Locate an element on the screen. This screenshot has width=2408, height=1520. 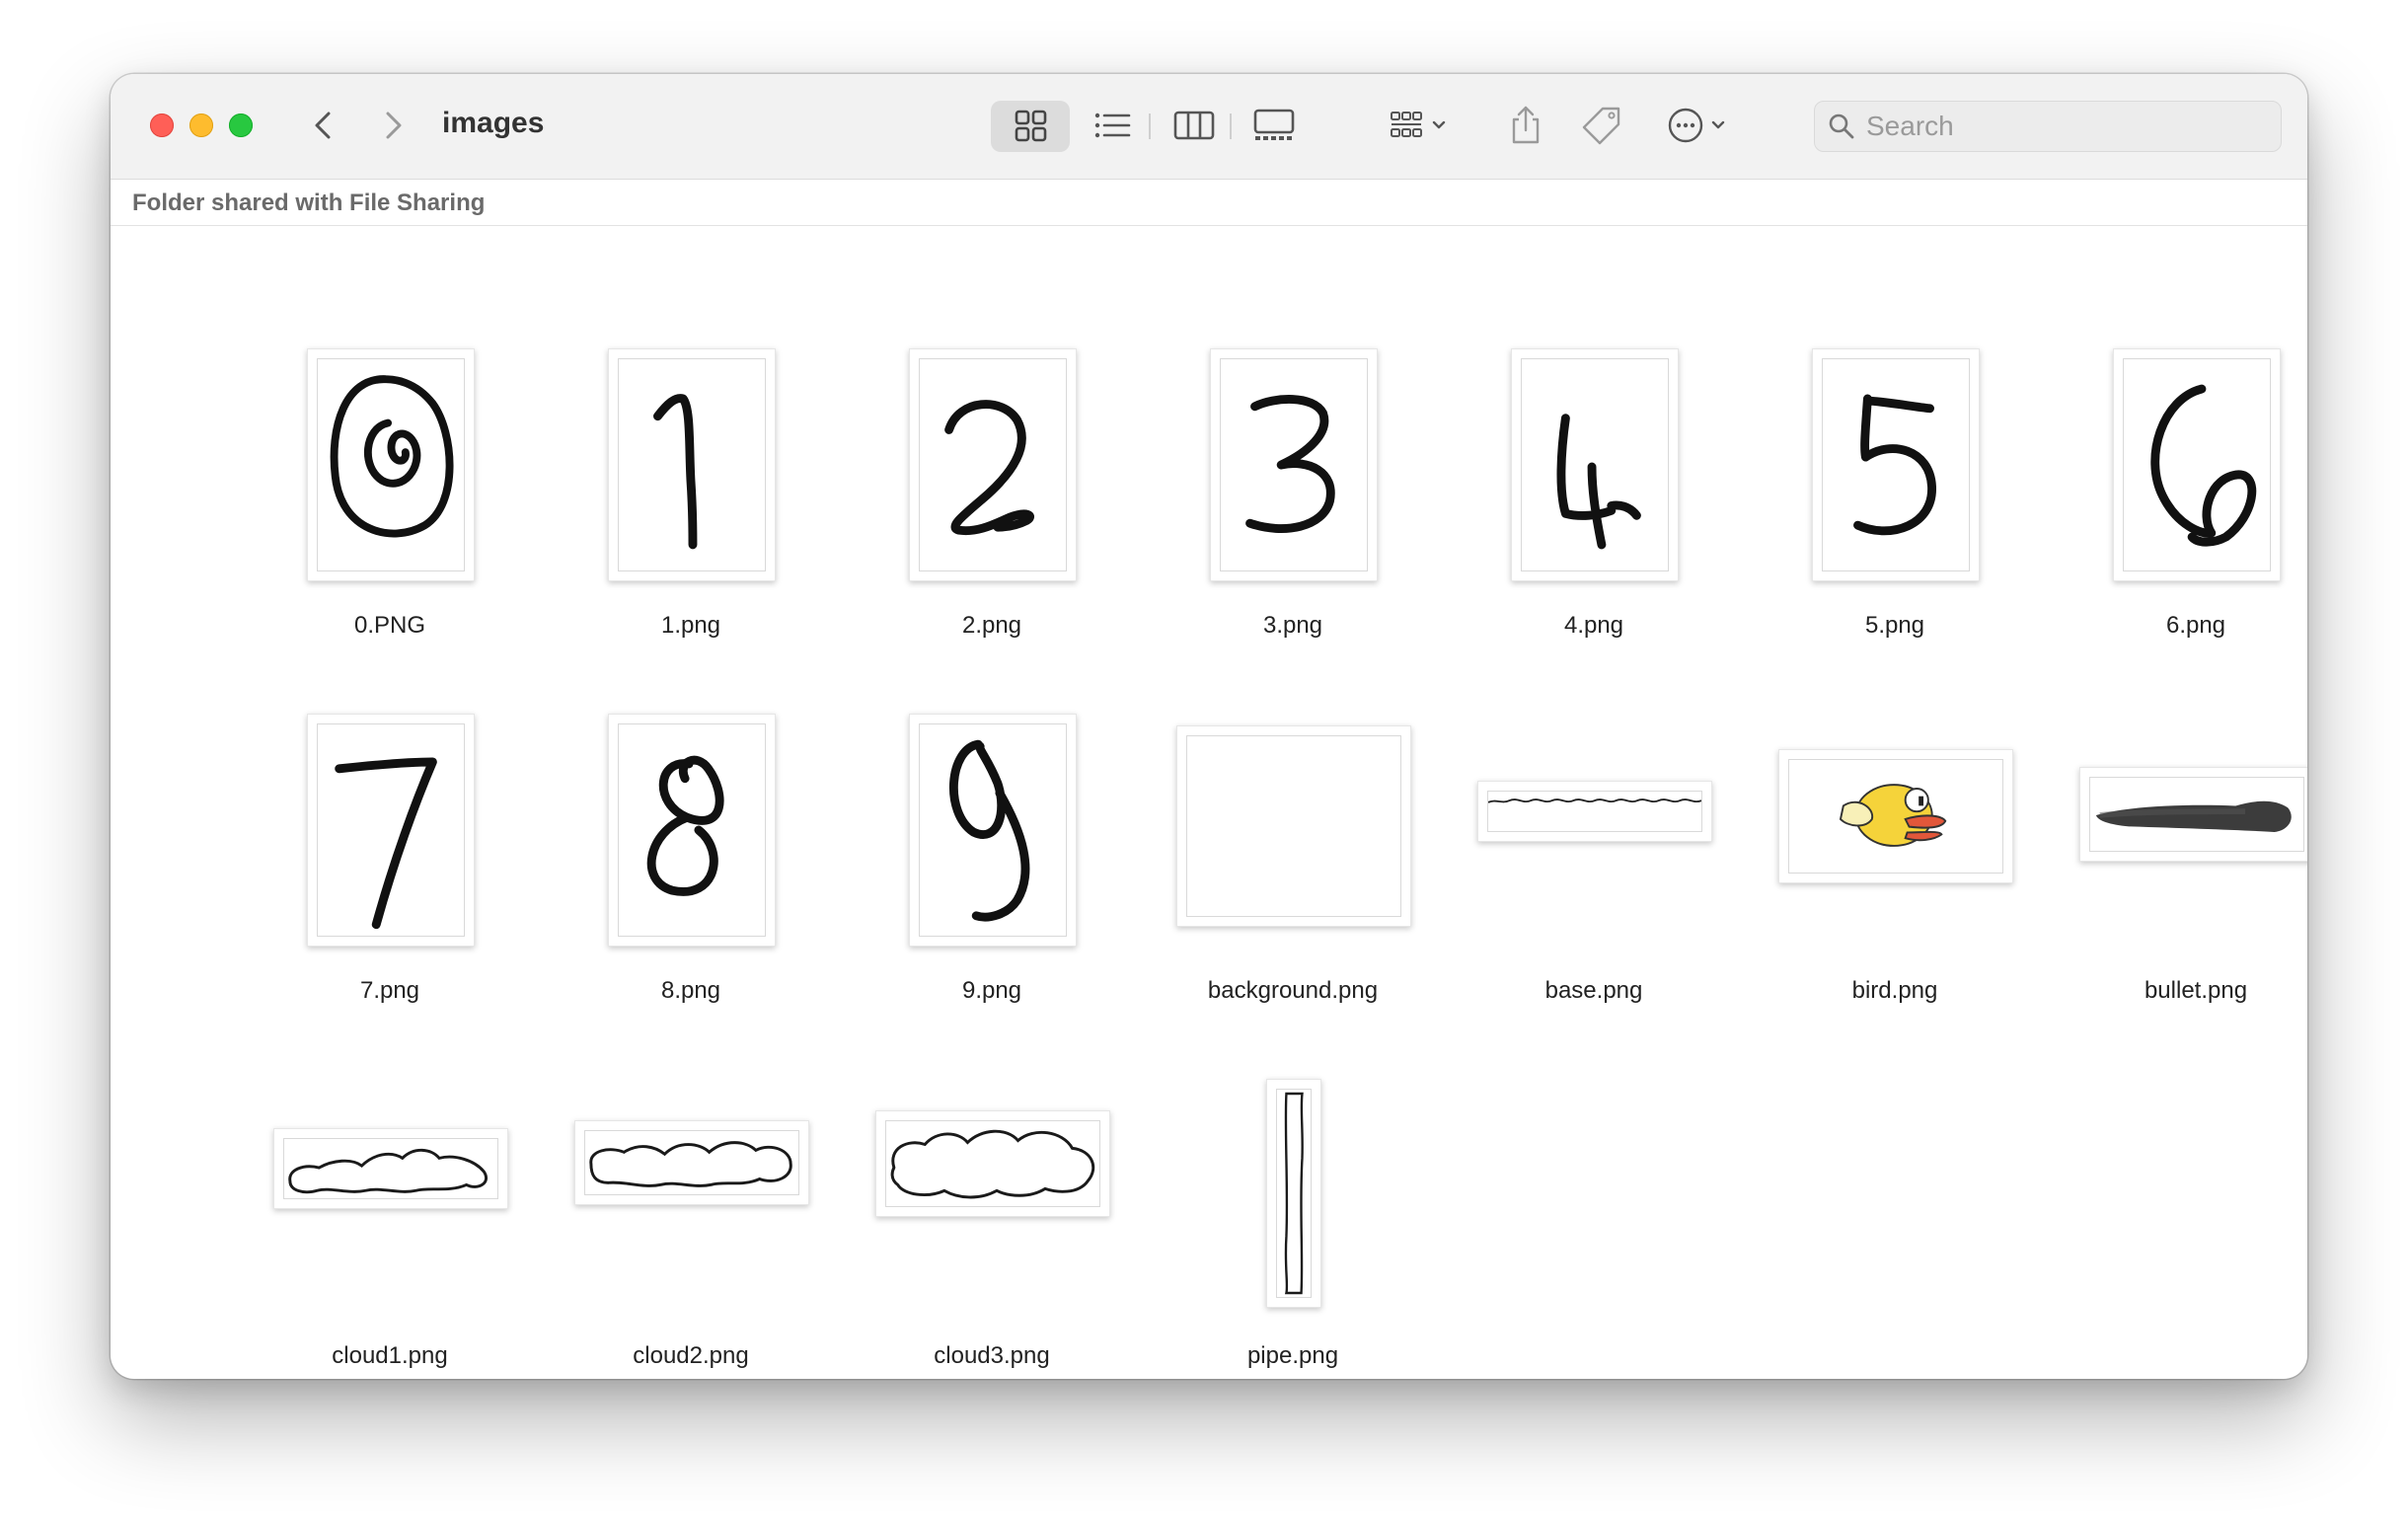
chevron-right-icon is located at coordinates (394, 125).